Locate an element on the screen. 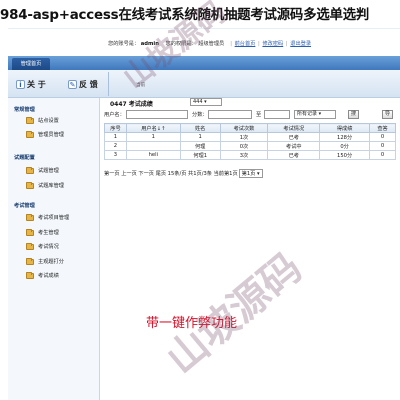 This screenshot has height=400, width=400. page-title: 0447 考试成绩 is located at coordinates (131, 104).